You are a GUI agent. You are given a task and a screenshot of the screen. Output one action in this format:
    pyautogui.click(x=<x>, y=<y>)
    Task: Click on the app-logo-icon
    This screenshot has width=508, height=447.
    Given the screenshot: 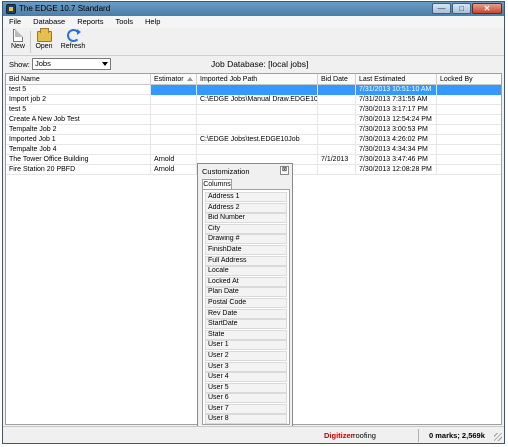 What is the action you would take?
    pyautogui.click(x=11, y=9)
    